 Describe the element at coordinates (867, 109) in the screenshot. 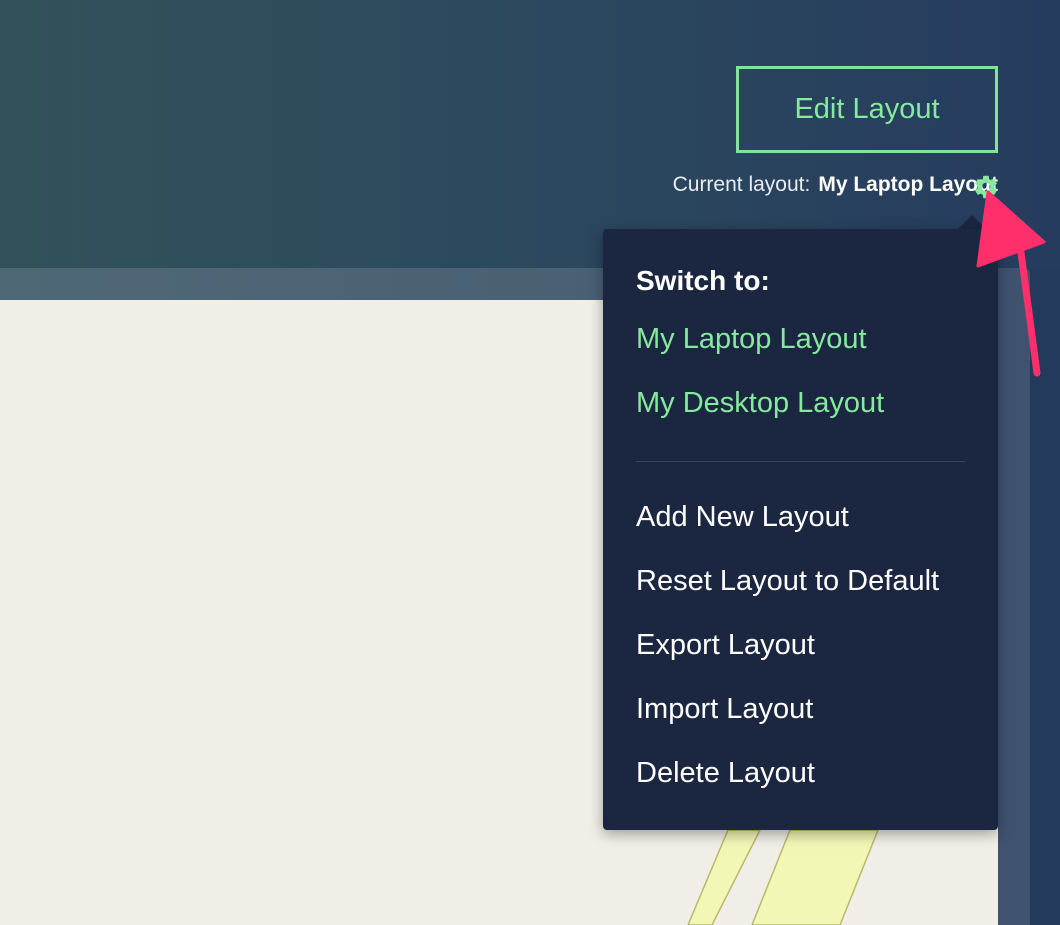

I see `edit-layout-button: Edit Layout` at that location.